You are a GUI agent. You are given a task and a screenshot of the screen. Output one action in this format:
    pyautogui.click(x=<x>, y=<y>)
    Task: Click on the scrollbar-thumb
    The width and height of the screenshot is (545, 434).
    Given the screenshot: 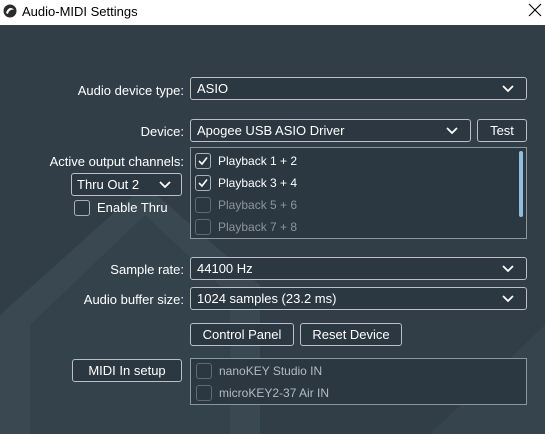 What is the action you would take?
    pyautogui.click(x=521, y=184)
    